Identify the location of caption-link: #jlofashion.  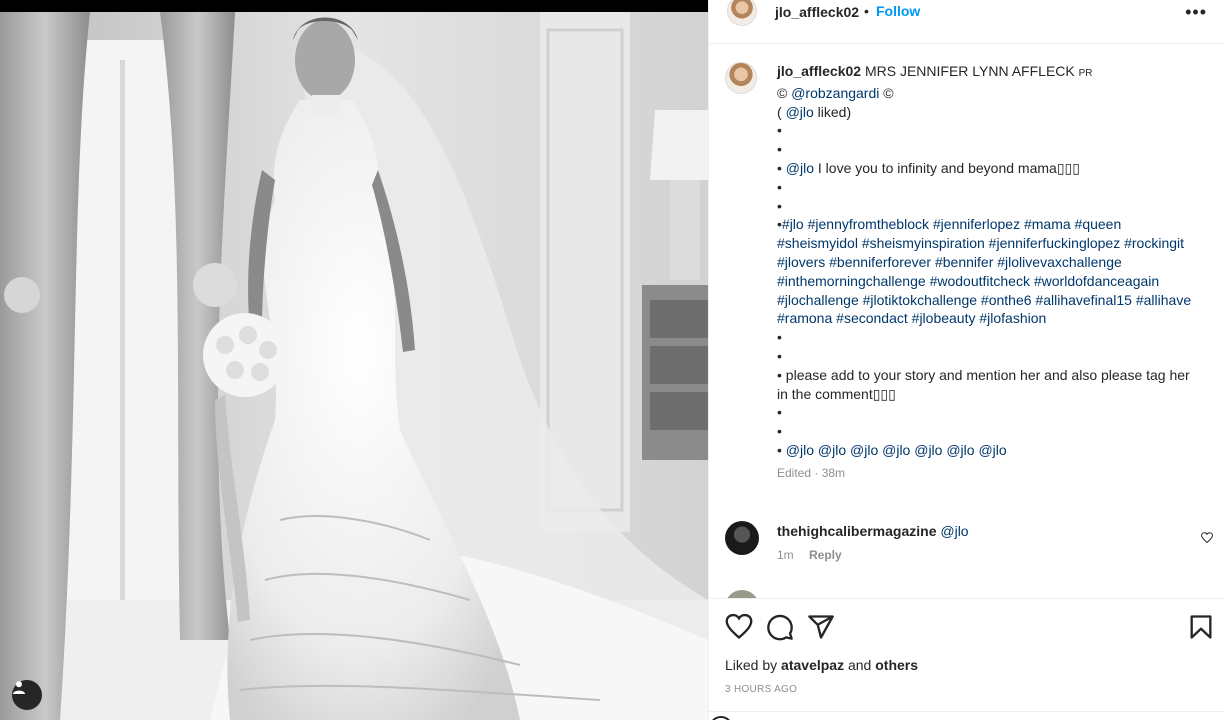
(1012, 318).